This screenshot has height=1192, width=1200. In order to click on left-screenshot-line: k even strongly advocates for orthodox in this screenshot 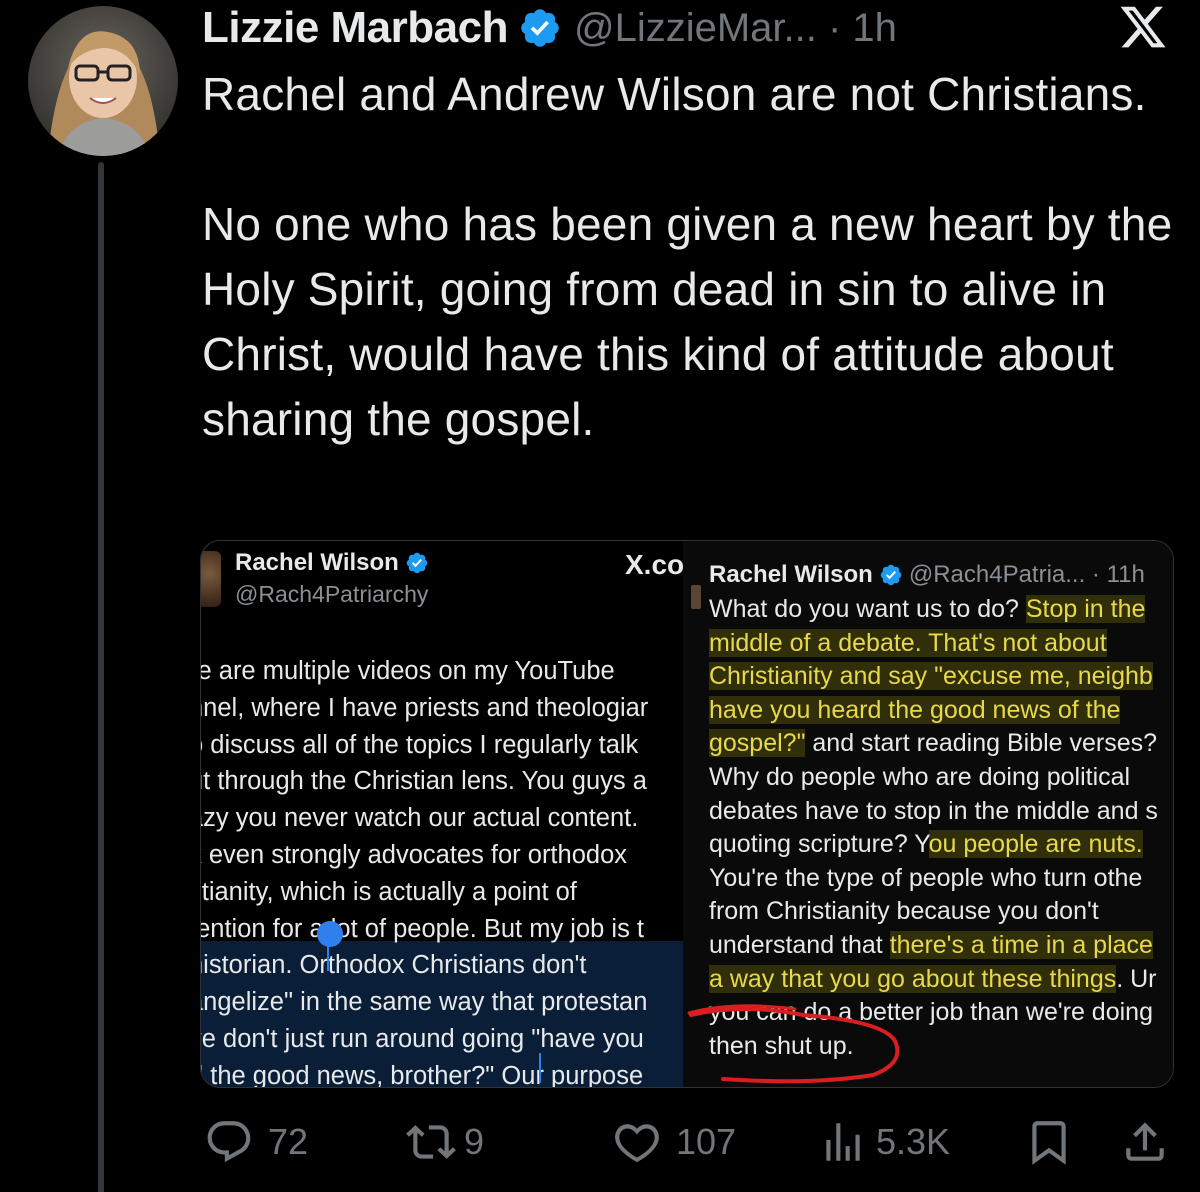, I will do `click(414, 854)`.